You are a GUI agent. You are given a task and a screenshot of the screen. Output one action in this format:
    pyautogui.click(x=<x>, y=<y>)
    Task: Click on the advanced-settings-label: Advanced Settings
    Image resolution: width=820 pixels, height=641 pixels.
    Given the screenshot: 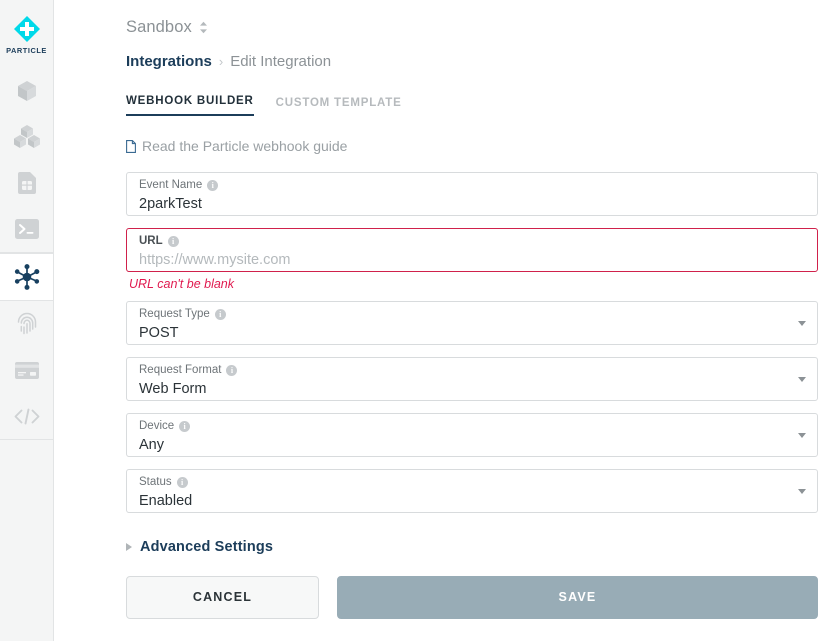 What is the action you would take?
    pyautogui.click(x=207, y=546)
    